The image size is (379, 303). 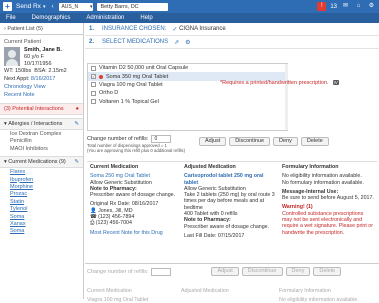 What do you see at coordinates (161, 139) in the screenshot?
I see `refills-stepper: 0` at bounding box center [161, 139].